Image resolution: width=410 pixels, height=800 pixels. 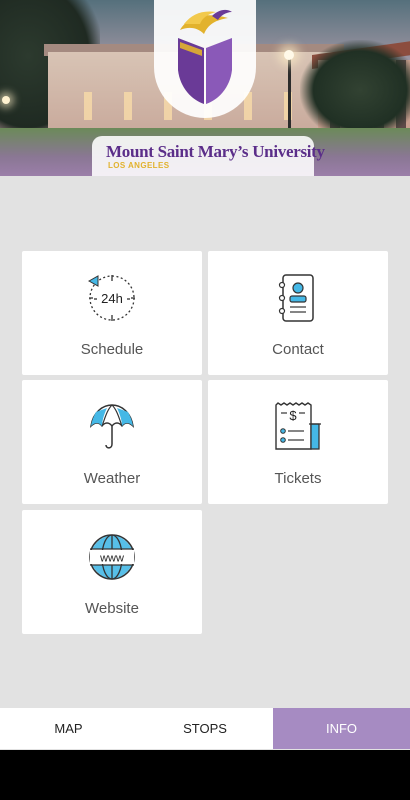 What do you see at coordinates (341, 728) in the screenshot?
I see `tab-info: INFO` at bounding box center [341, 728].